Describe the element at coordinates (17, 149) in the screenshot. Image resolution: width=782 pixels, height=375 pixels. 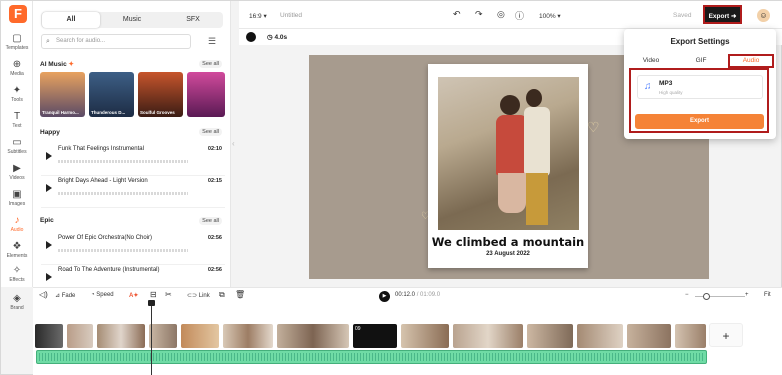
I see `rail-item-subtitles: ▭ Subtitles` at that location.